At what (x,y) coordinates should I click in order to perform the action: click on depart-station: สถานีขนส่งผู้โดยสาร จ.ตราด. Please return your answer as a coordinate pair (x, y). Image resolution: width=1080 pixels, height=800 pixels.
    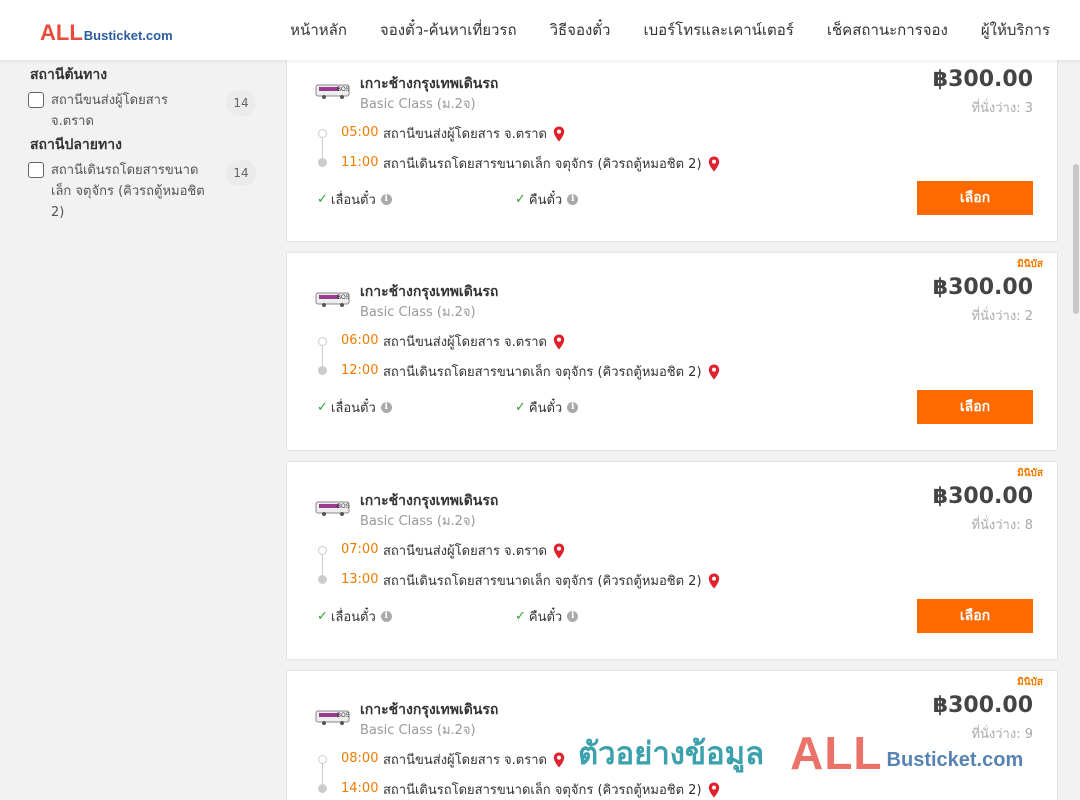
    Looking at the image, I should click on (474, 550).